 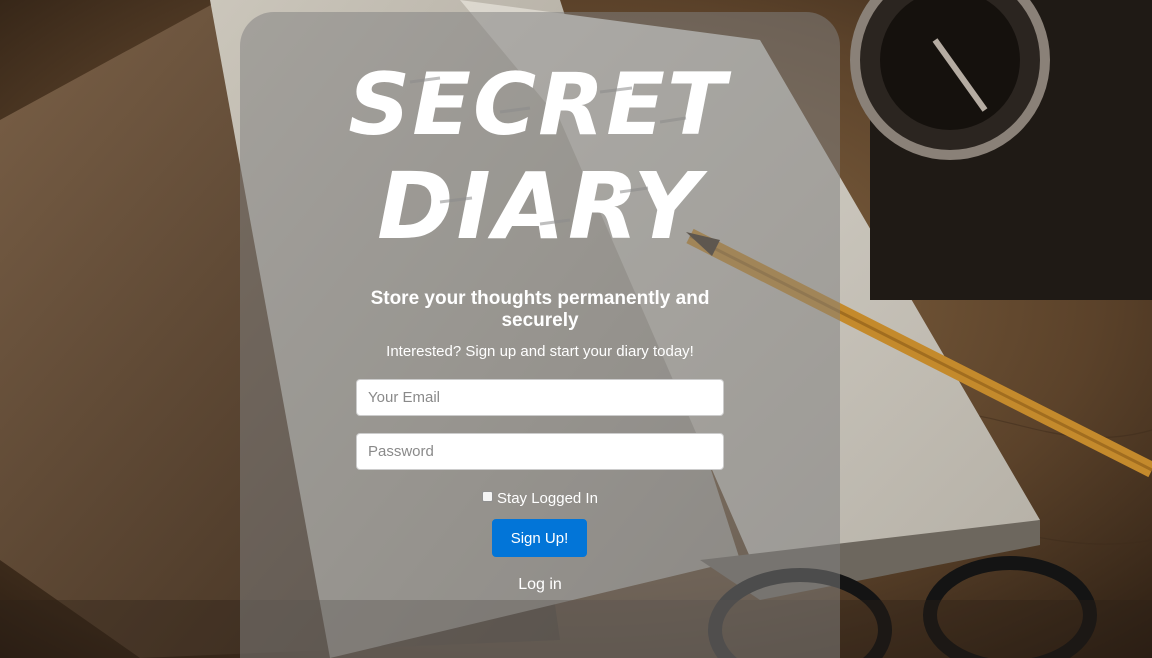 What do you see at coordinates (540, 585) in the screenshot?
I see `login-link: Log in` at bounding box center [540, 585].